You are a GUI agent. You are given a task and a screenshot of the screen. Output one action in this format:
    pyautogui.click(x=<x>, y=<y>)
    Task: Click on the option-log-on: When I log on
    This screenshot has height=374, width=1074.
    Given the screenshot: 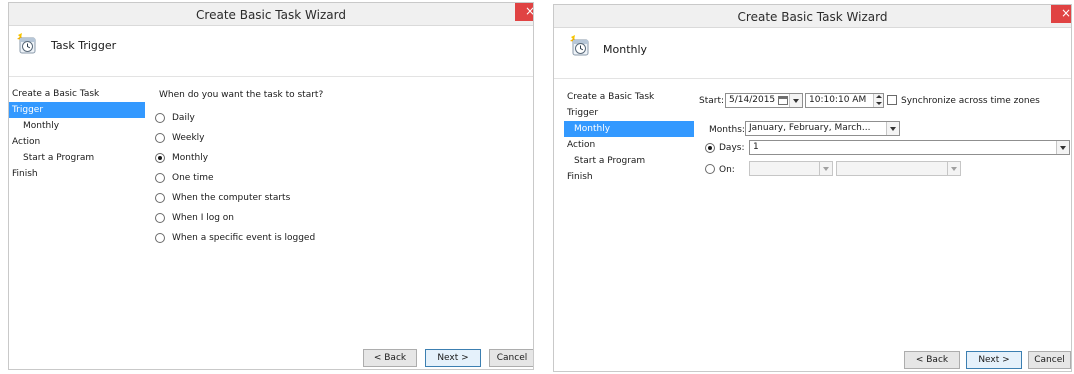 What is the action you would take?
    pyautogui.click(x=235, y=218)
    